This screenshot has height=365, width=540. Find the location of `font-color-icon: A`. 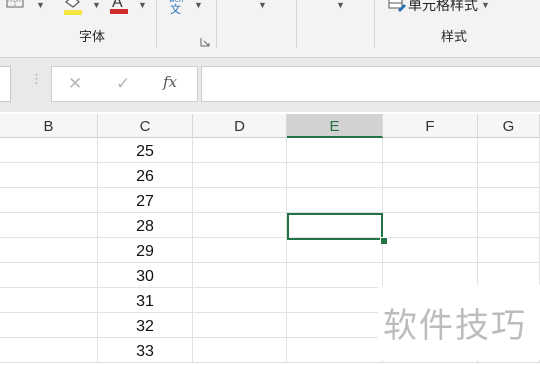

font-color-icon: A is located at coordinates (119, 7).